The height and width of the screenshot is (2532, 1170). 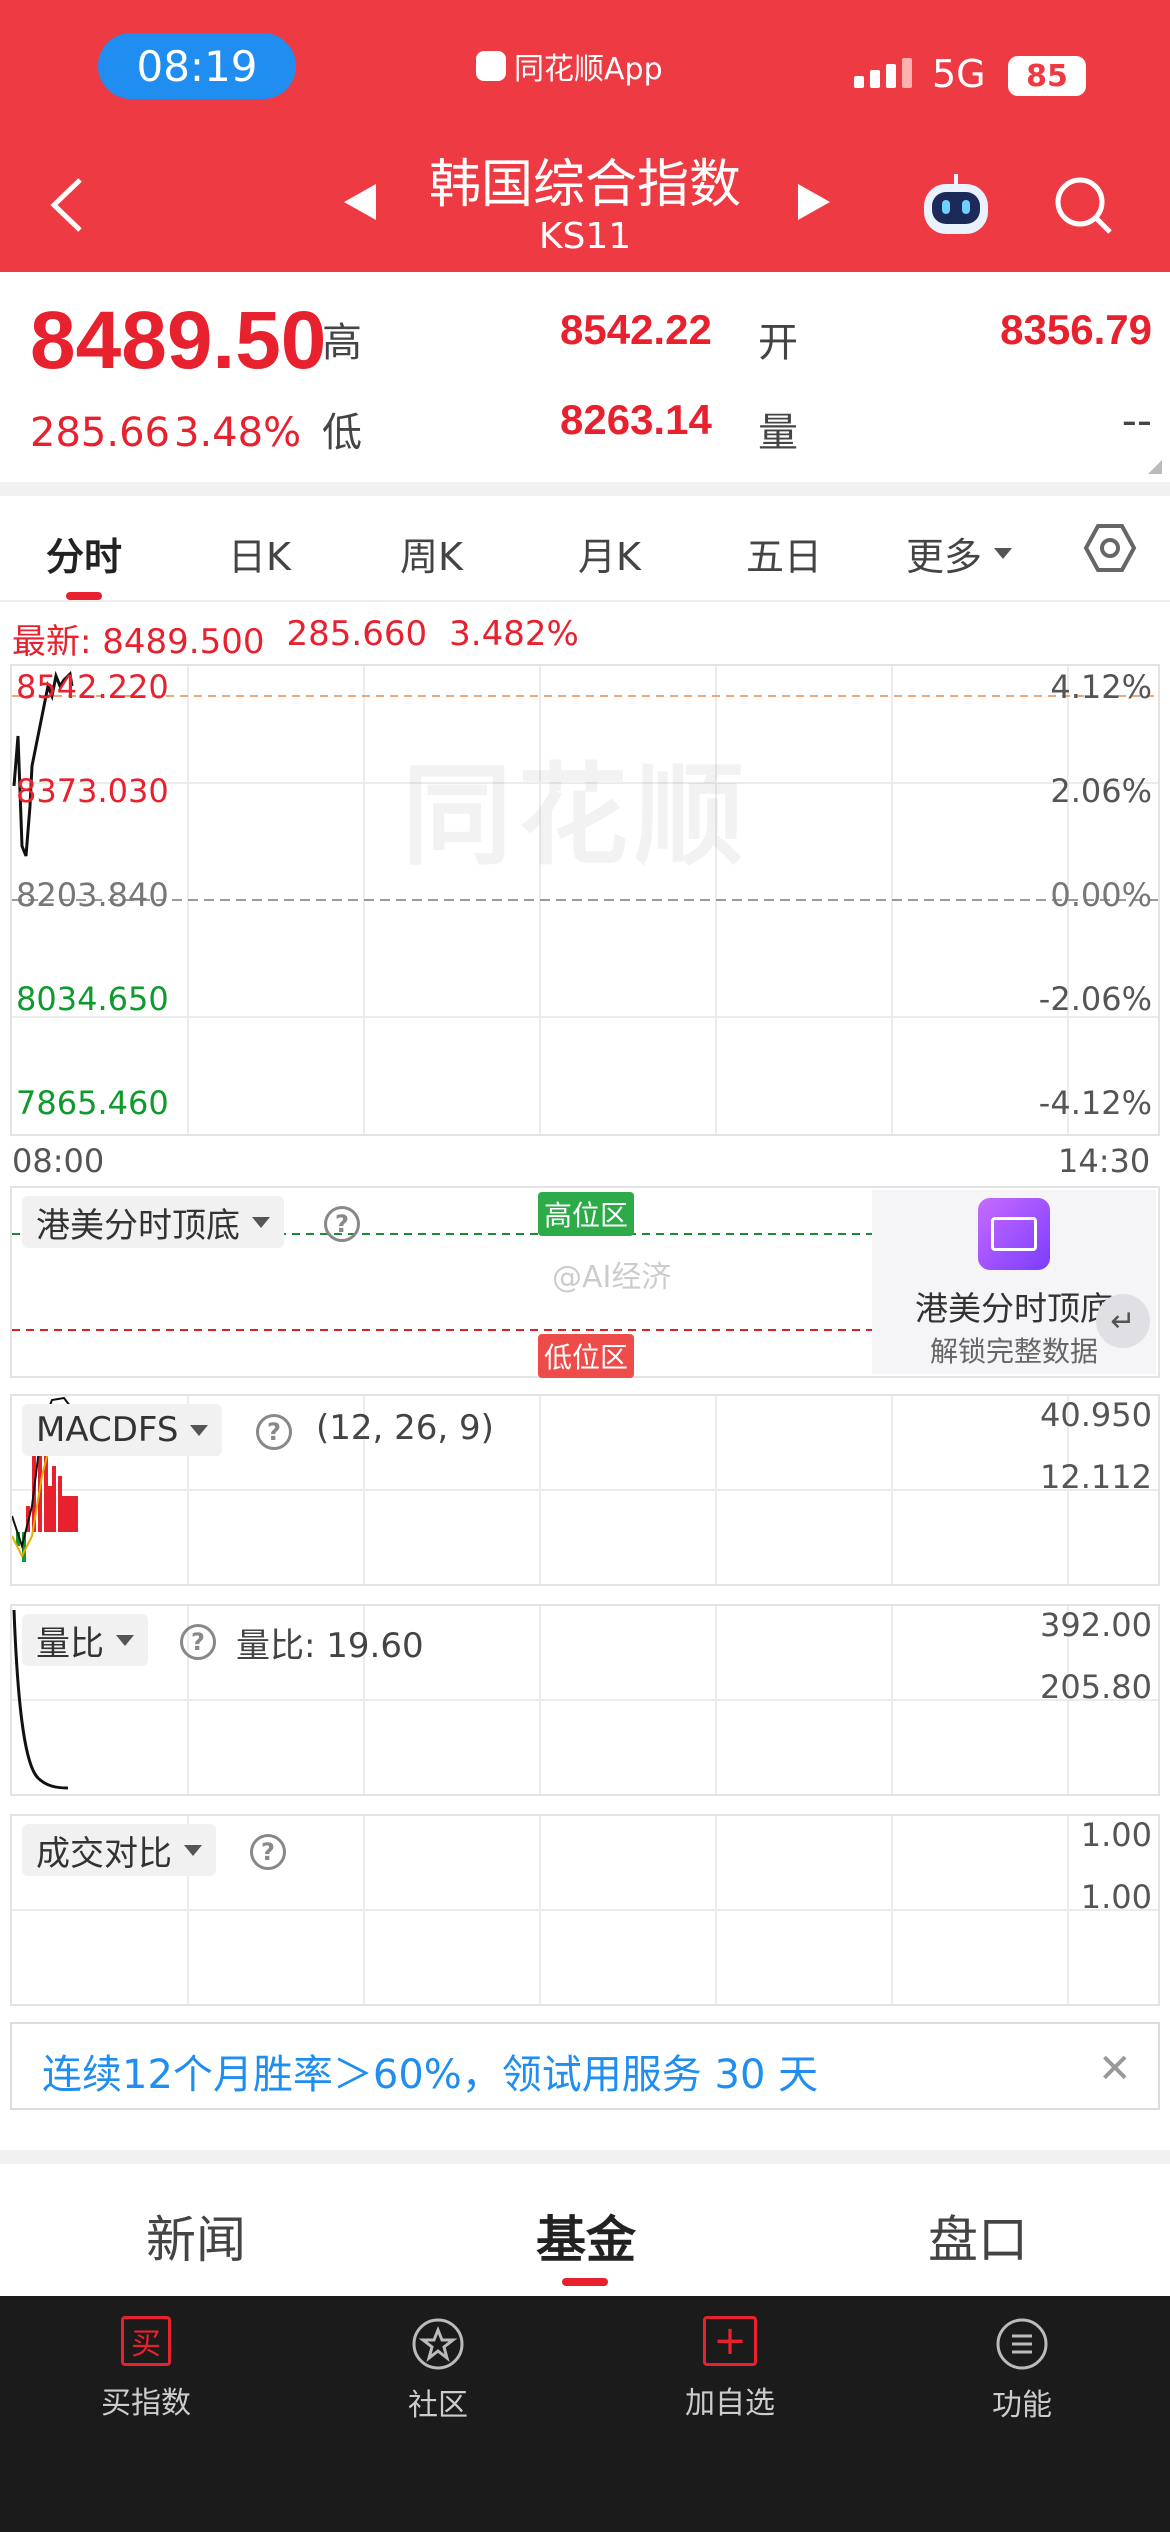 I want to click on image-watermark: @AI经济, so click(x=612, y=1277).